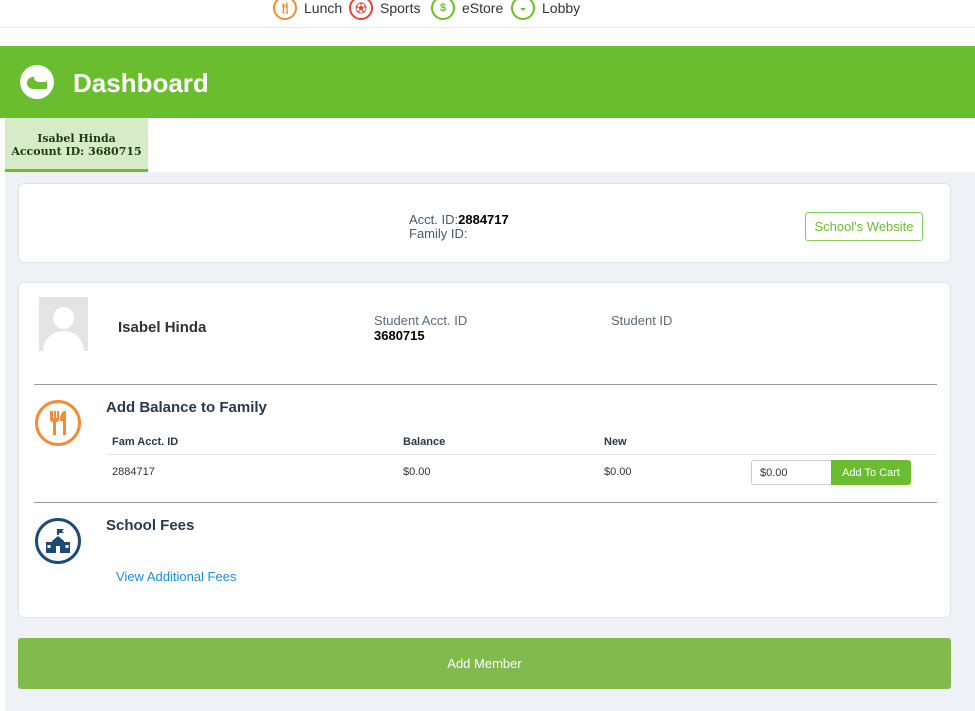 The width and height of the screenshot is (975, 711). What do you see at coordinates (285, 10) in the screenshot?
I see `fork-knife-icon: 🍴︎` at bounding box center [285, 10].